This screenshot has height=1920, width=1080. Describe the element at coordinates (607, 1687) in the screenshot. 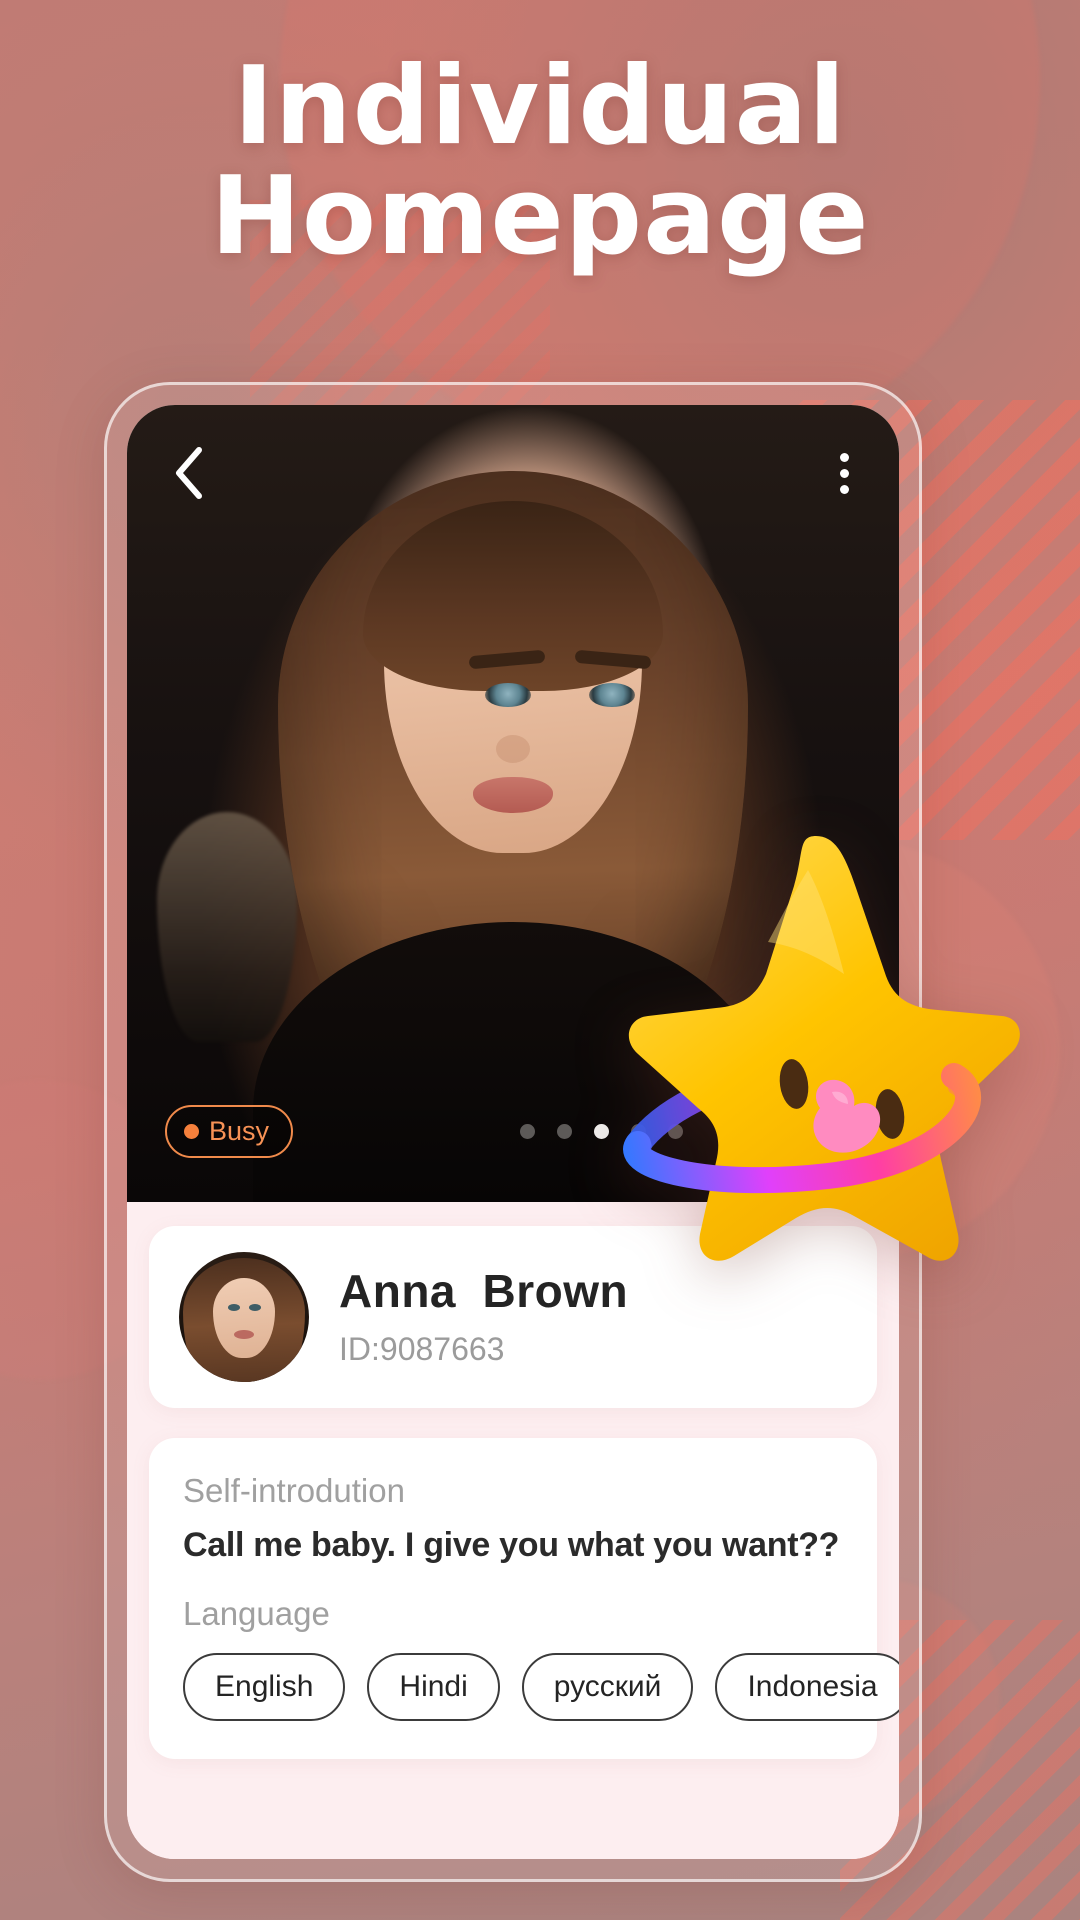

I see `language-chip: русский` at that location.